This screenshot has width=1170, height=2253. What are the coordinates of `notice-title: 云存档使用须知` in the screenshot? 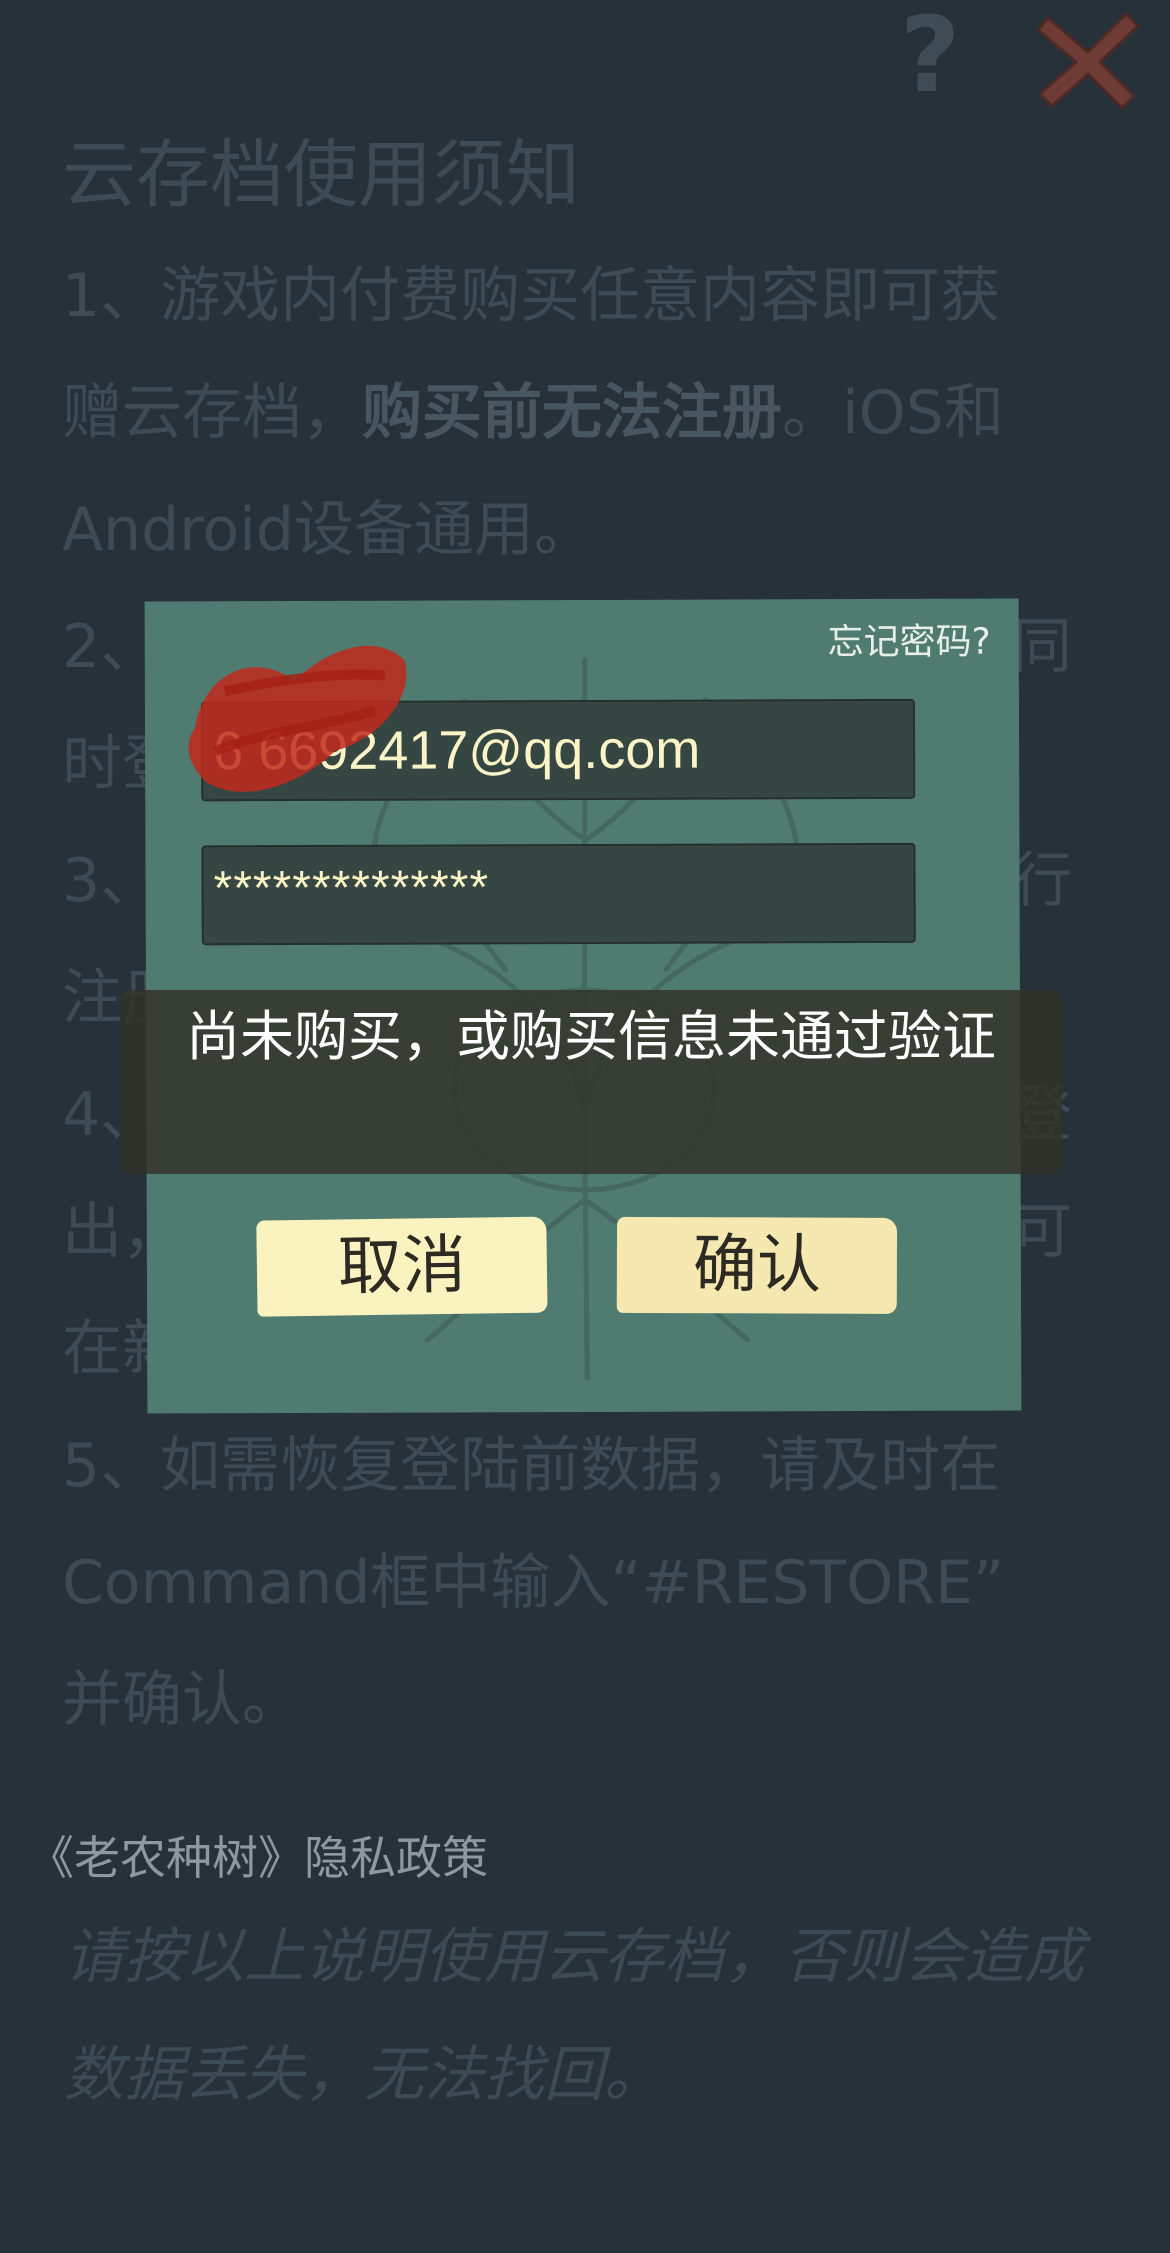 It's located at (321, 175).